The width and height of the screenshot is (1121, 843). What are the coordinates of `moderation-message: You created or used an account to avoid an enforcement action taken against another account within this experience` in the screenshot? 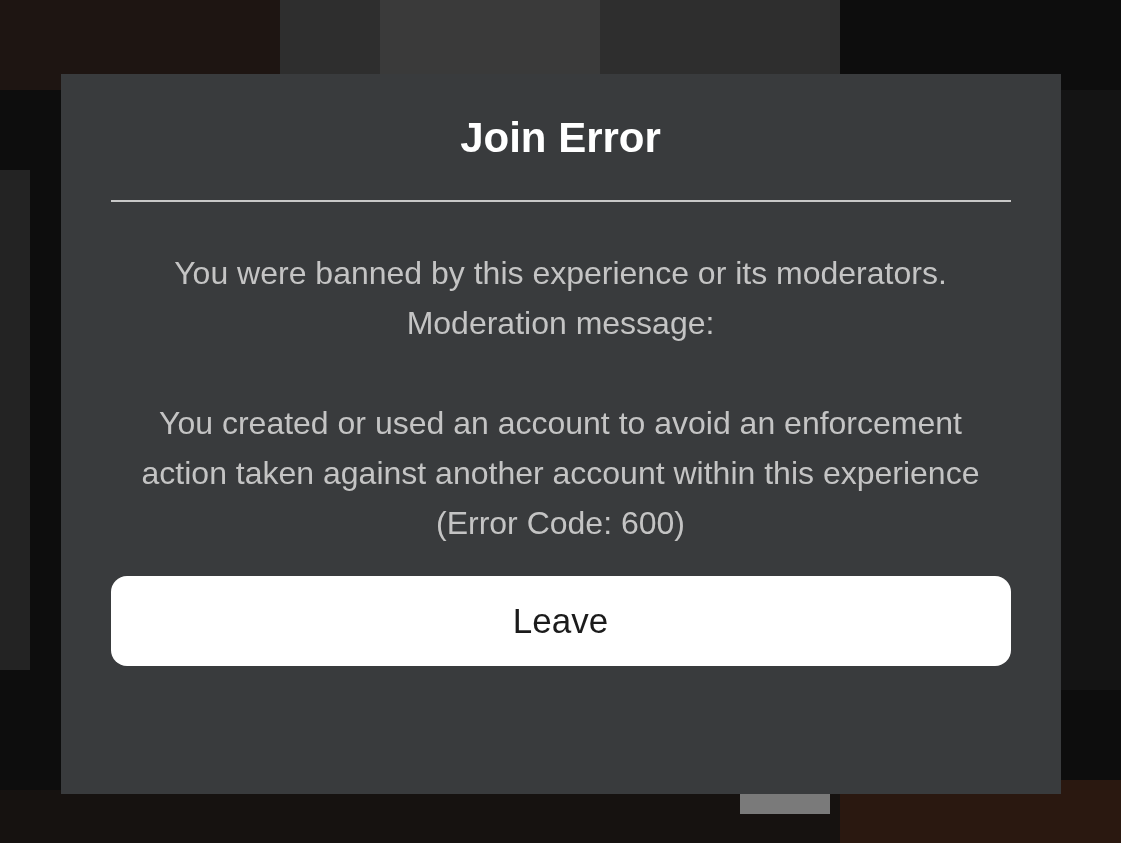 It's located at (560, 448).